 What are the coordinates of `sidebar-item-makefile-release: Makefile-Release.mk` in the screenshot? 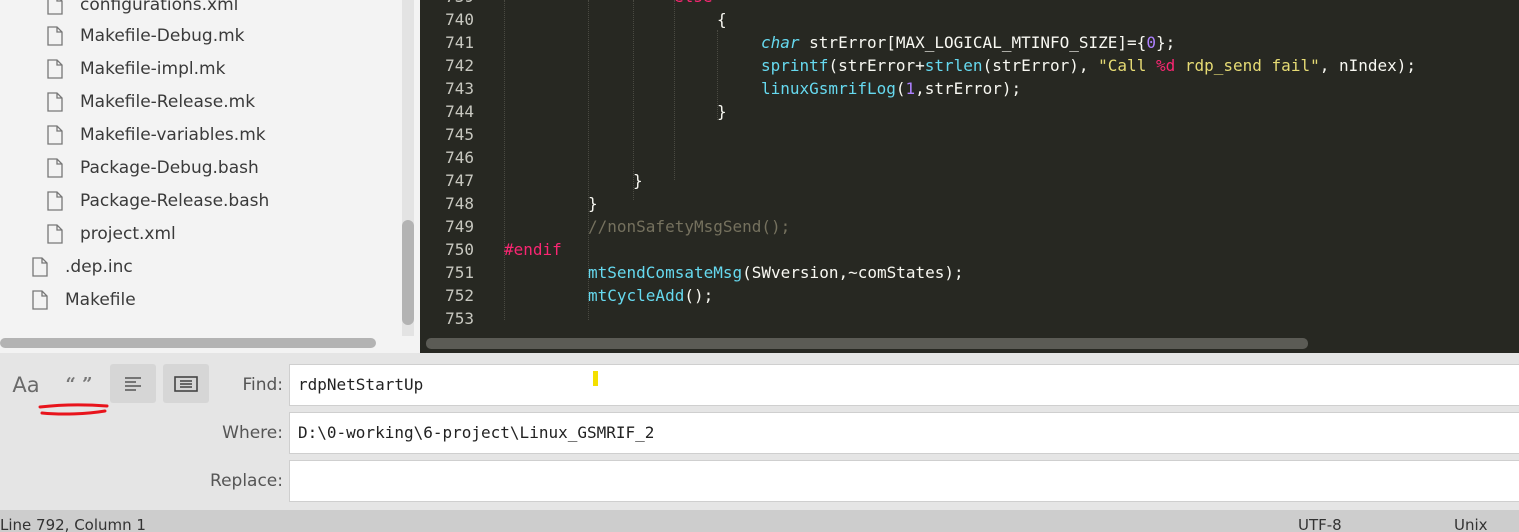 It's located at (151, 102).